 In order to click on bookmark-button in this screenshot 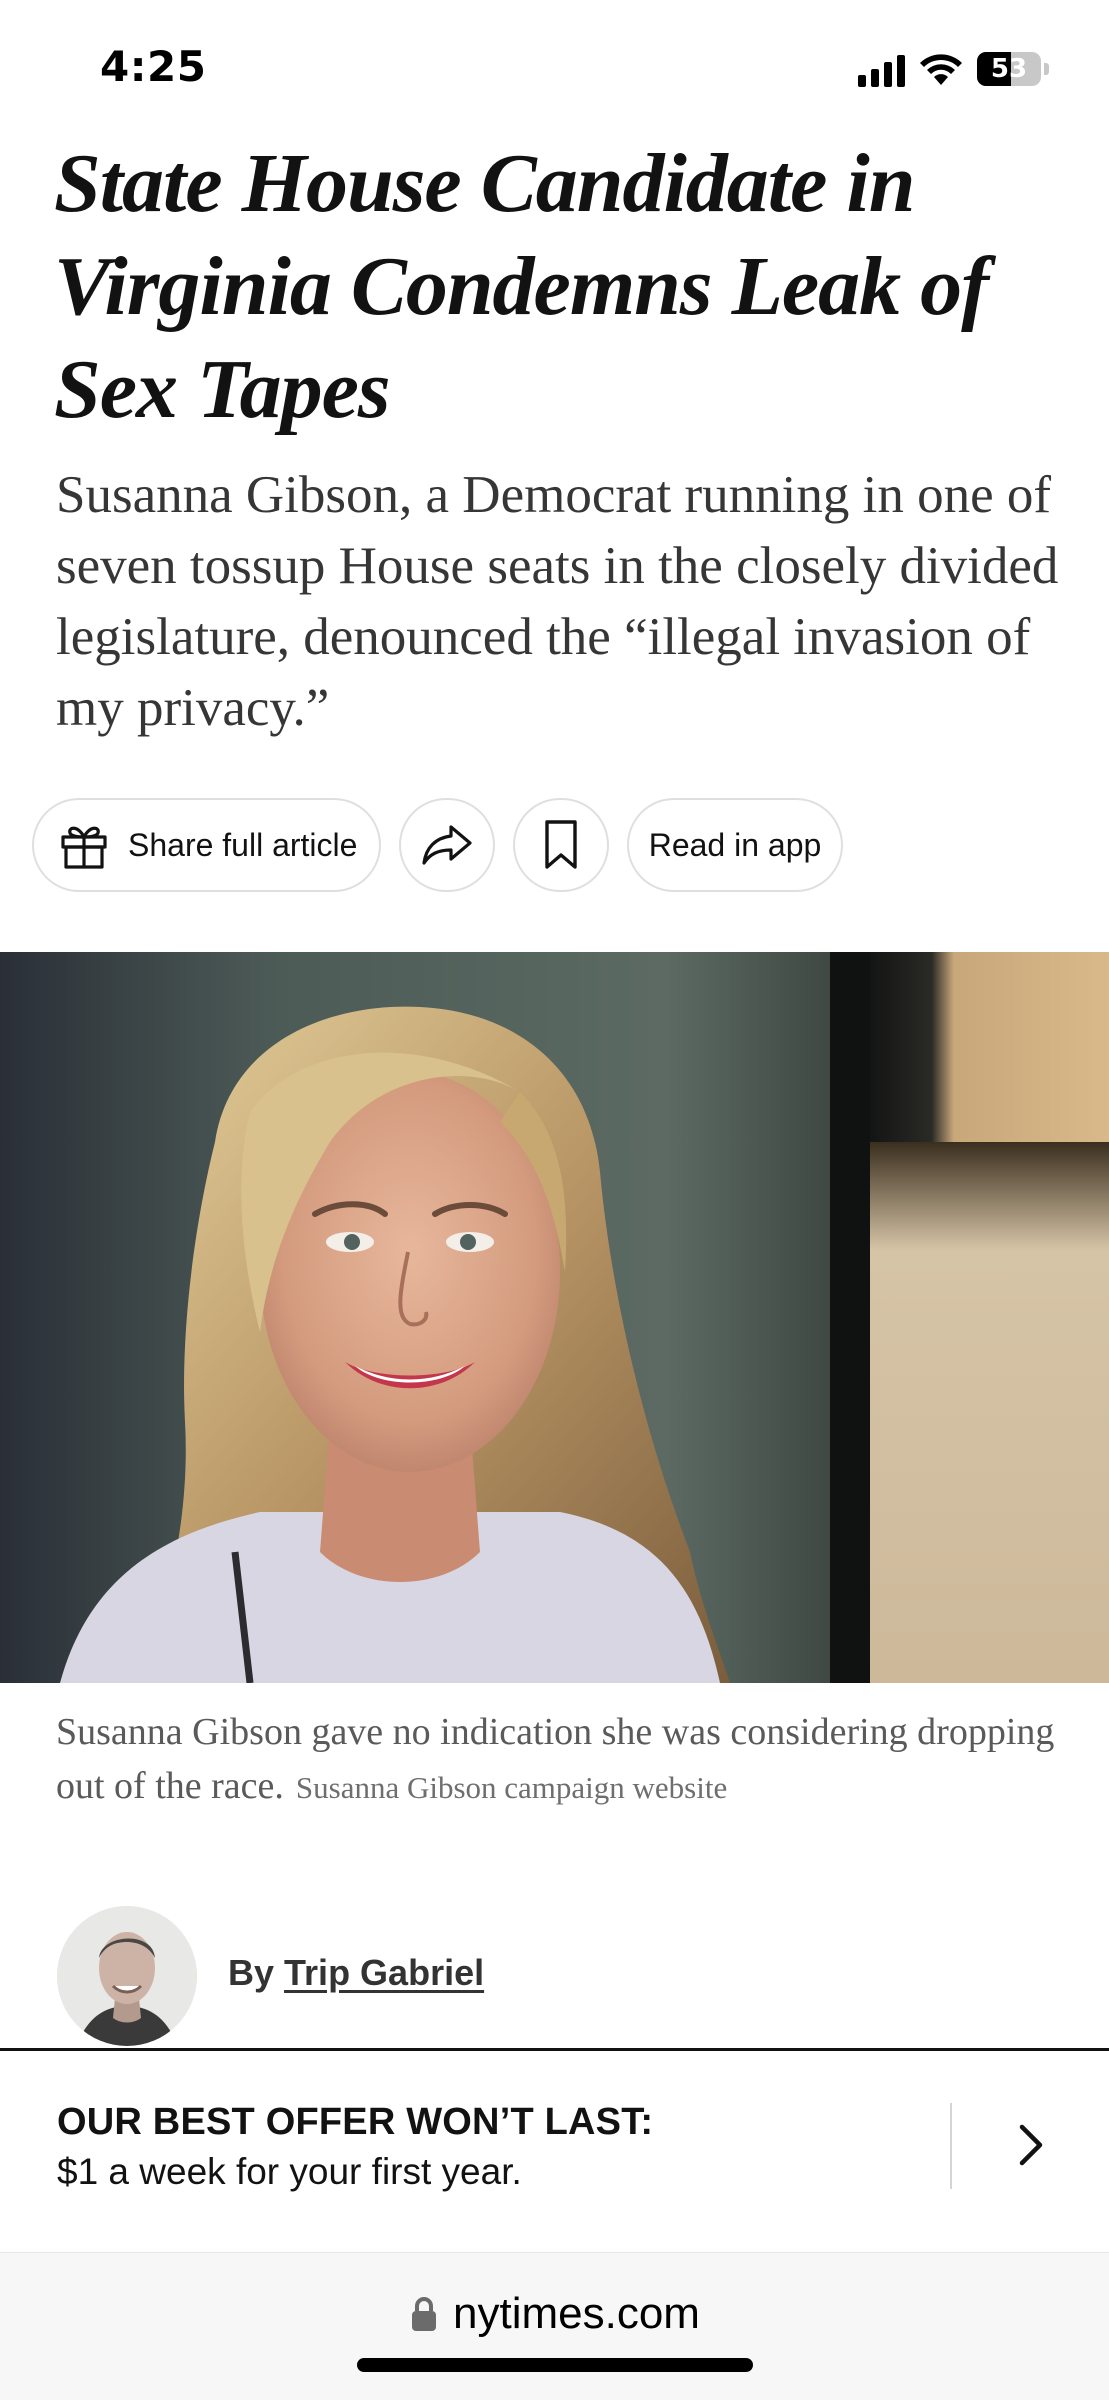, I will do `click(561, 845)`.